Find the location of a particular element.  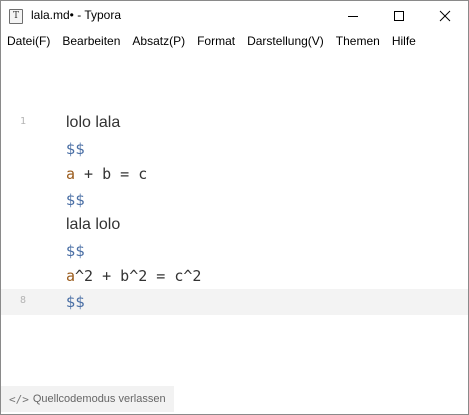

exit-source-mode-button: </> Quellcodemodus verlassen is located at coordinates (87, 399).